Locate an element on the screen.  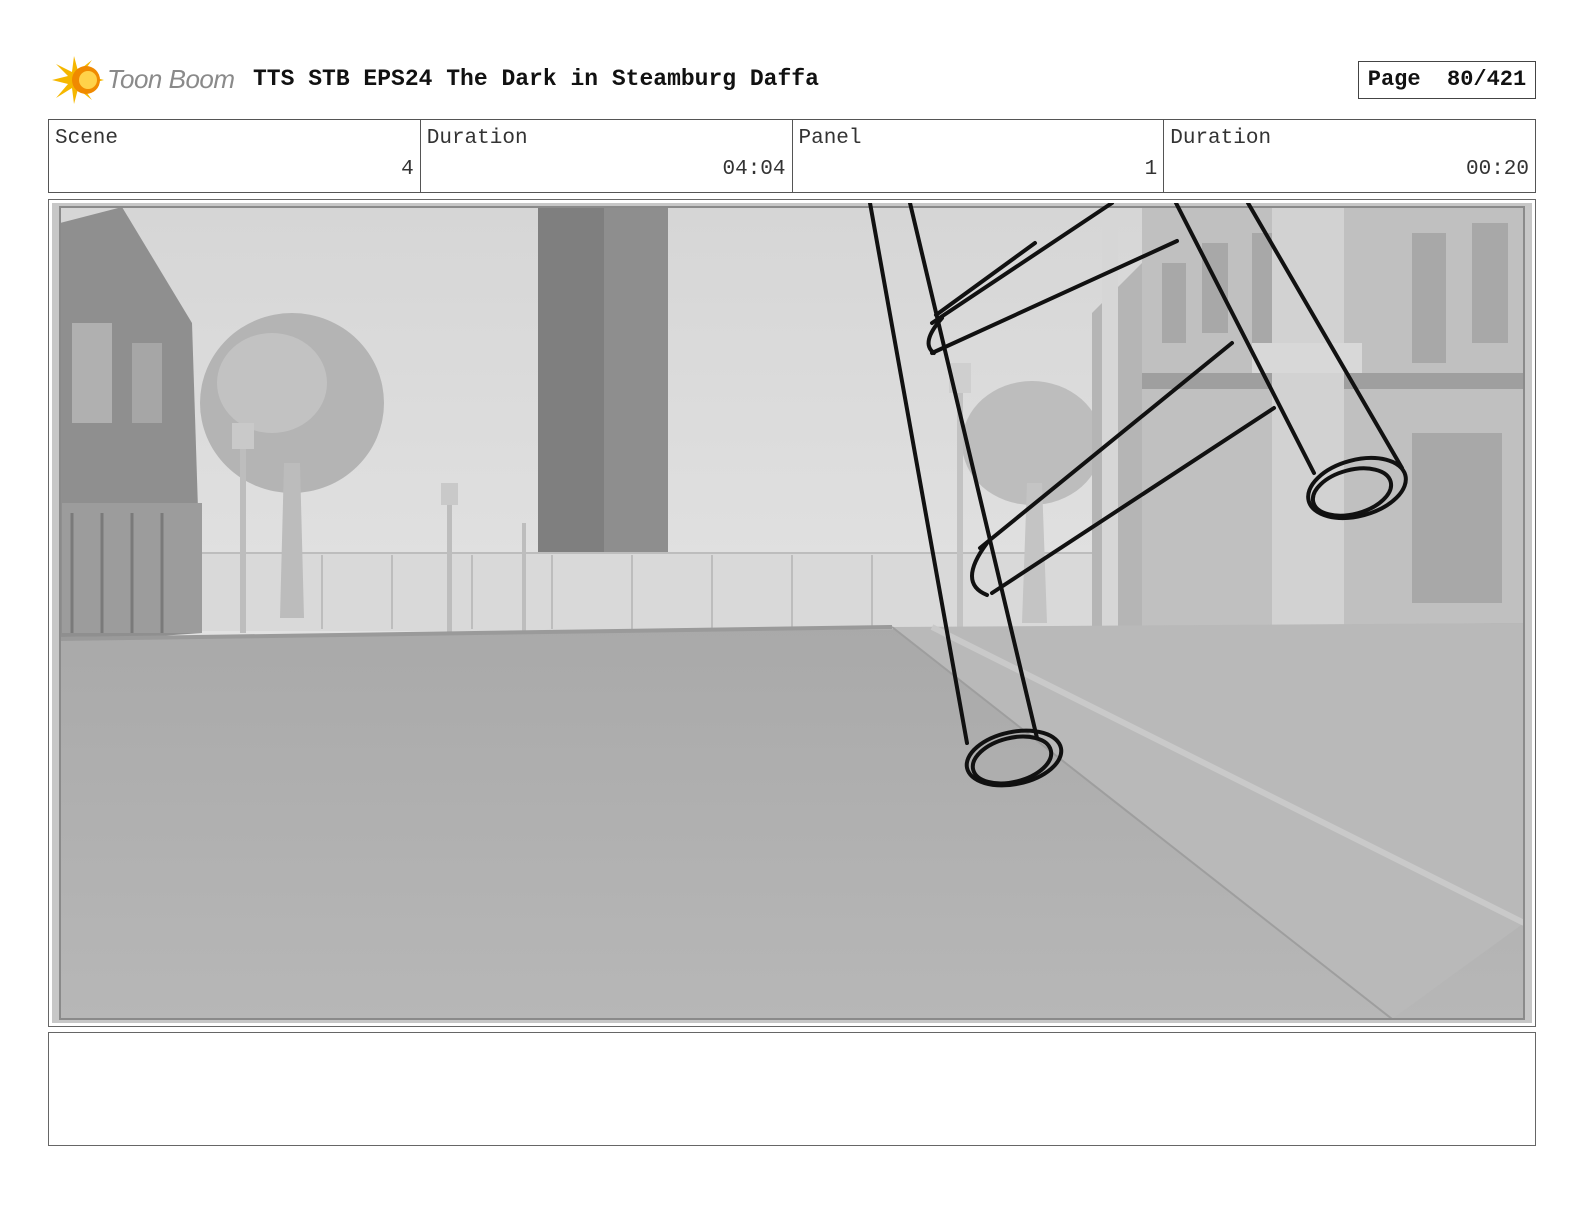
logo-brand-text: Toon Boom is located at coordinates (171, 79).